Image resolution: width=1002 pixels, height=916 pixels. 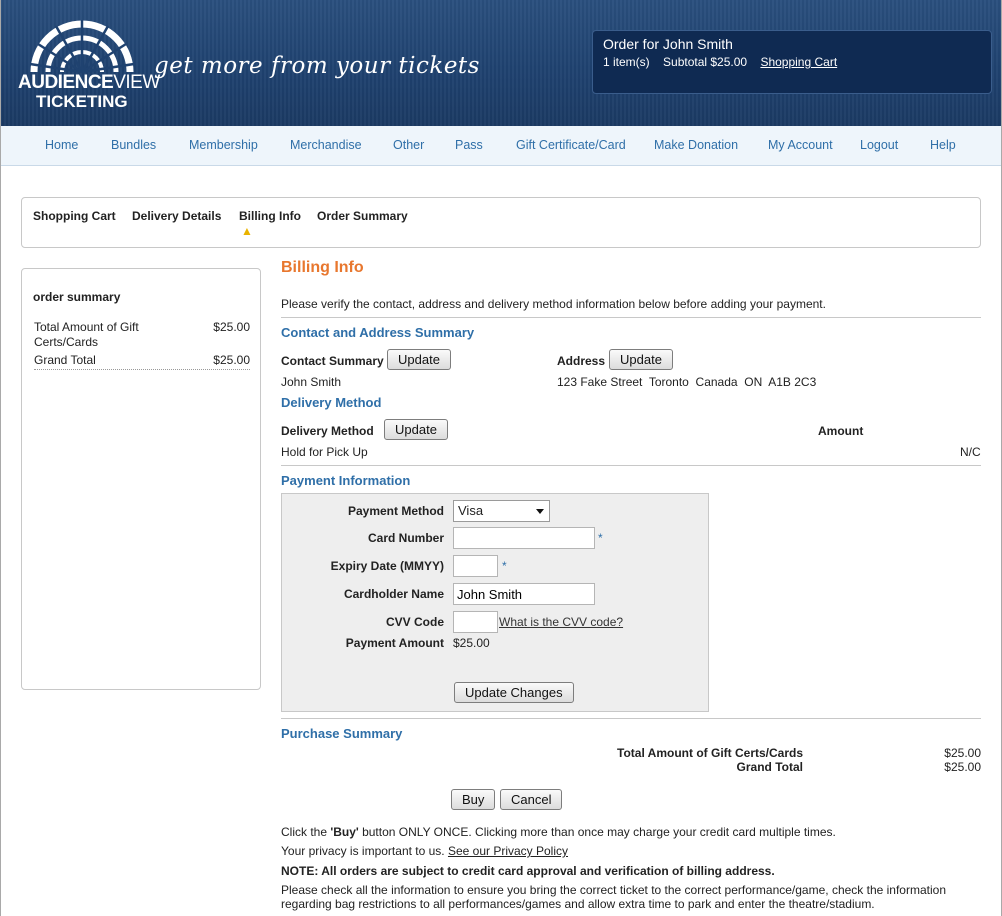 I want to click on payment-amount-label: Payment Amount, so click(x=394, y=643).